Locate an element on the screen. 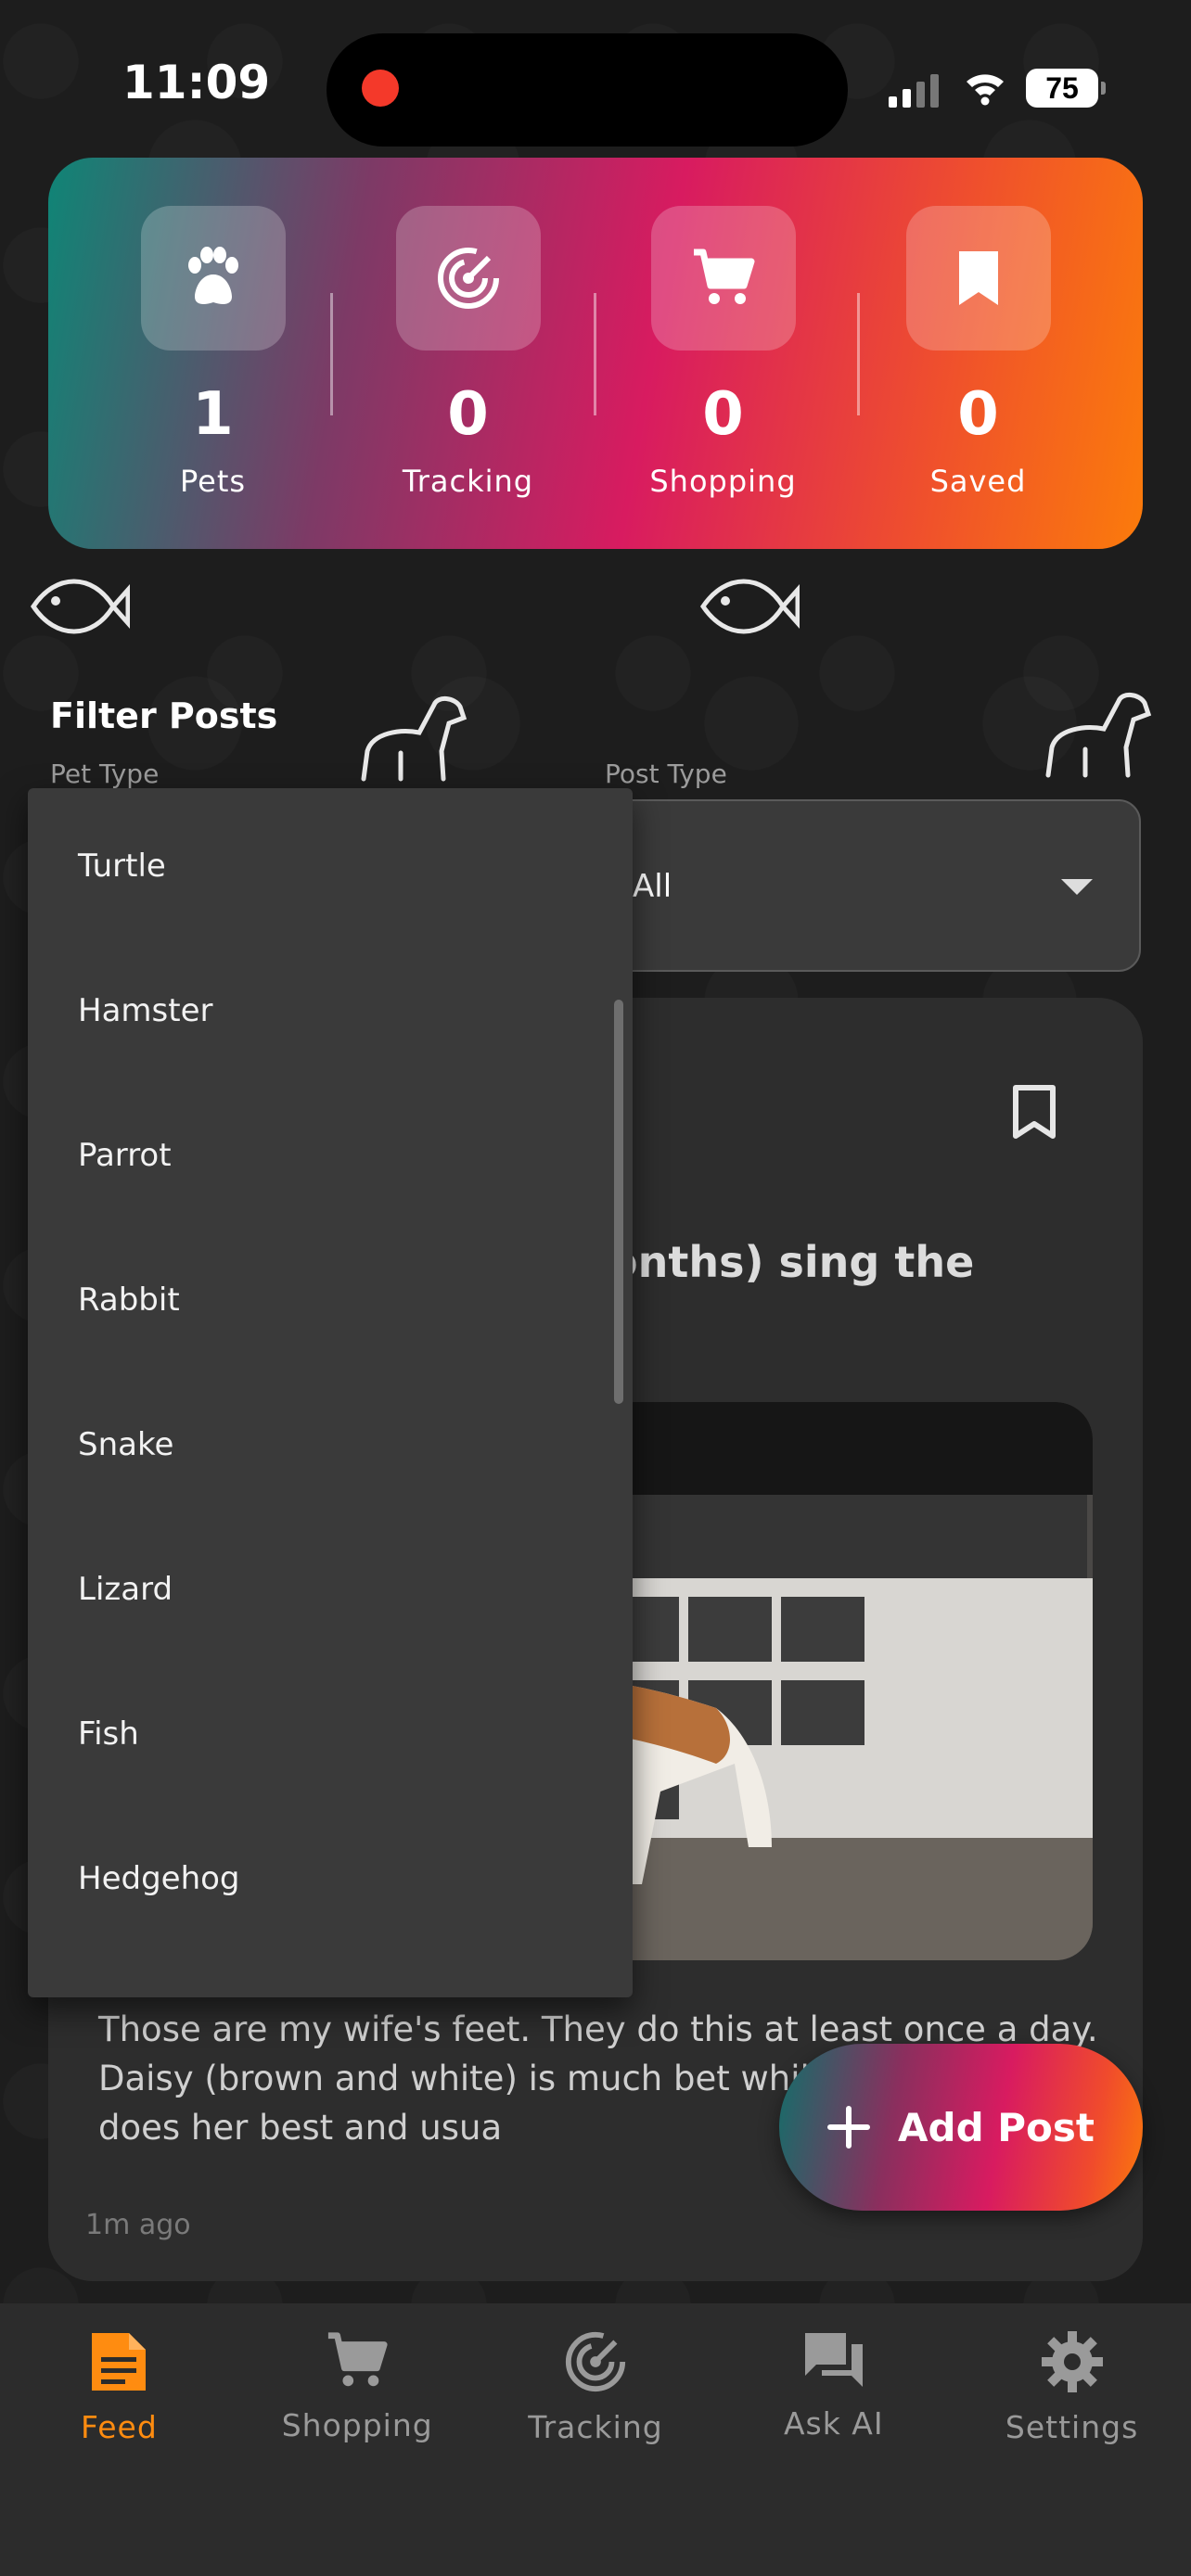  battery-indicator: 75 is located at coordinates (1066, 89).